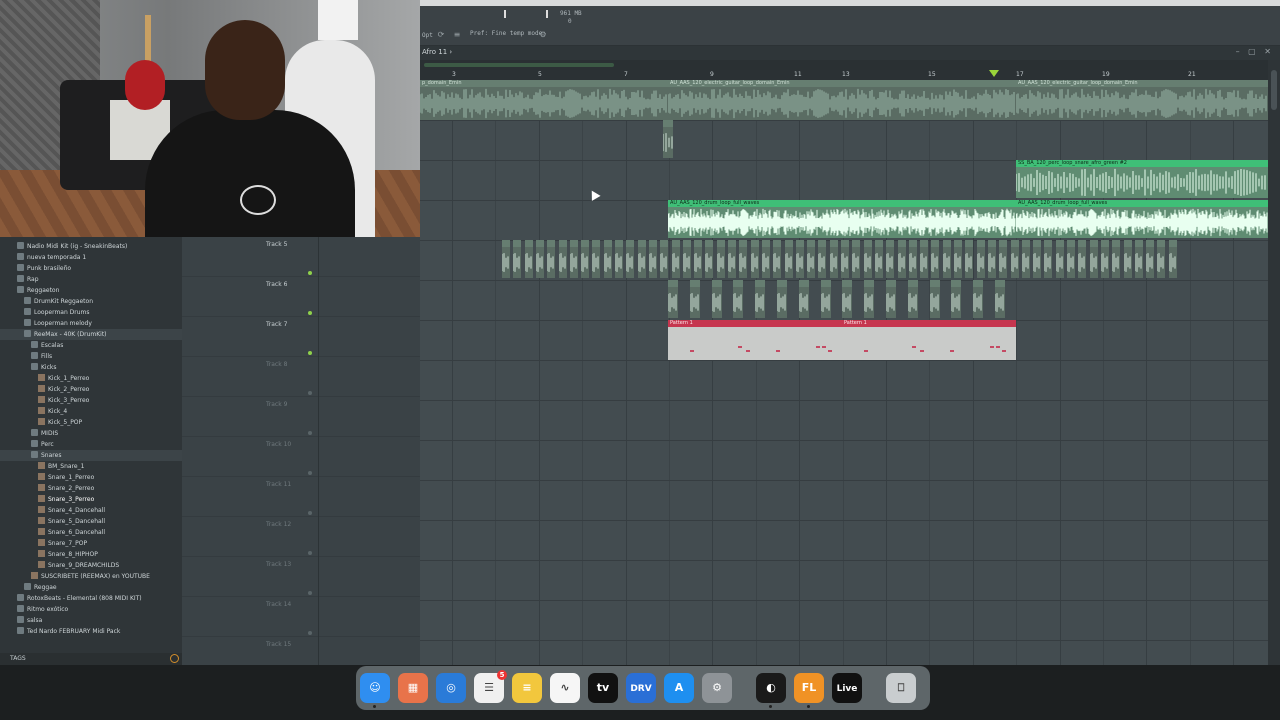 The height and width of the screenshot is (720, 1280). What do you see at coordinates (717, 688) in the screenshot?
I see `settings-icon: ⚙` at bounding box center [717, 688].